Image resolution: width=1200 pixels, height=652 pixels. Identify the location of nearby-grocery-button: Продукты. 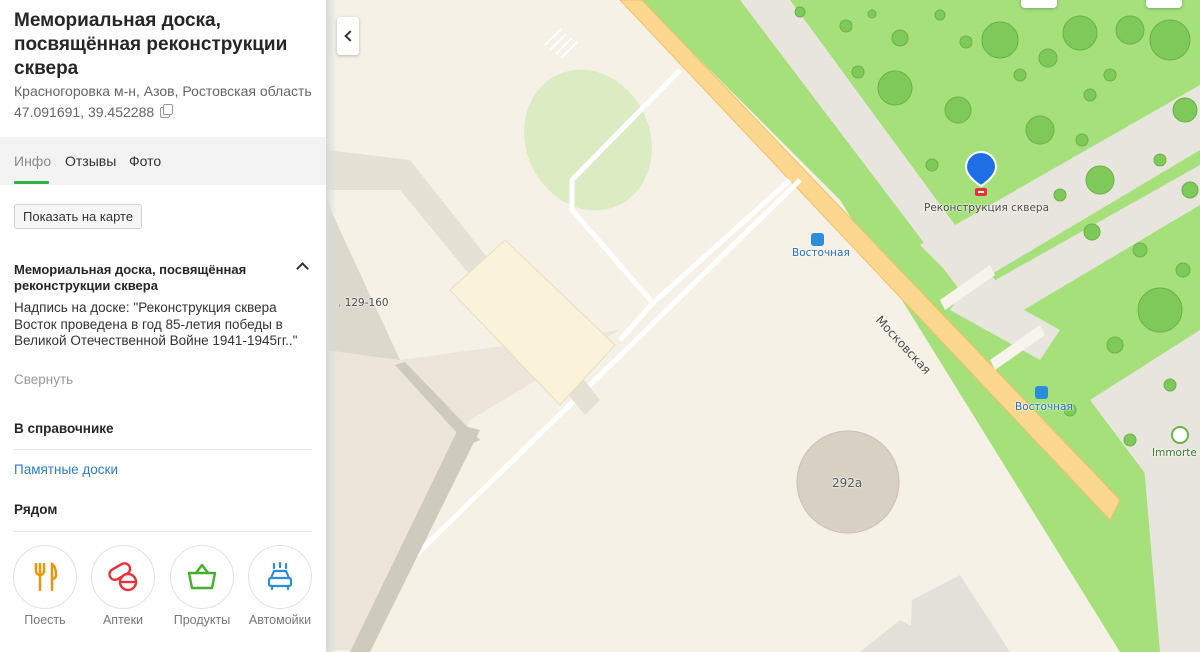
(202, 590).